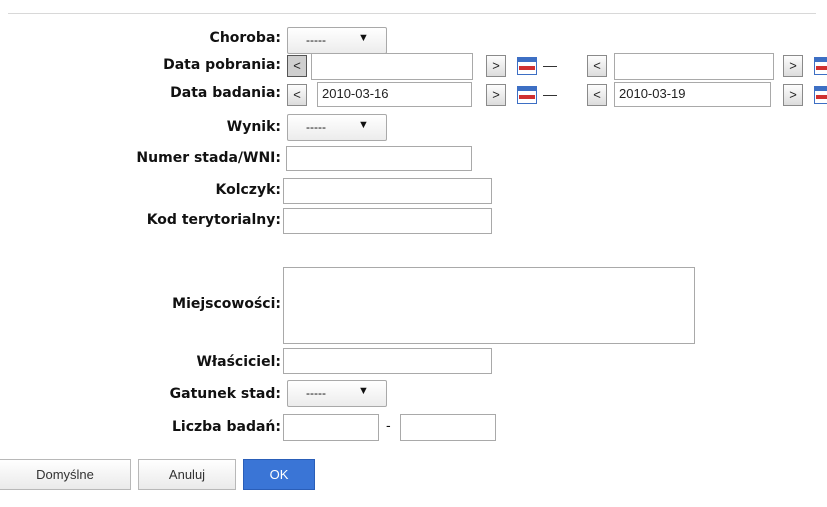  I want to click on data-badania-from-input: 2010-03-16, so click(394, 94).